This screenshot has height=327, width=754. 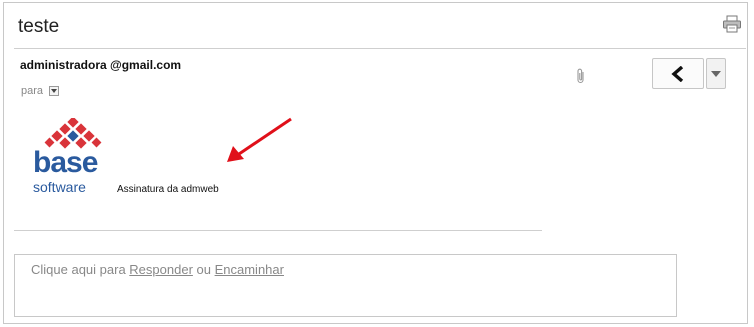 What do you see at coordinates (32, 91) in the screenshot?
I see `recipient-label: para` at bounding box center [32, 91].